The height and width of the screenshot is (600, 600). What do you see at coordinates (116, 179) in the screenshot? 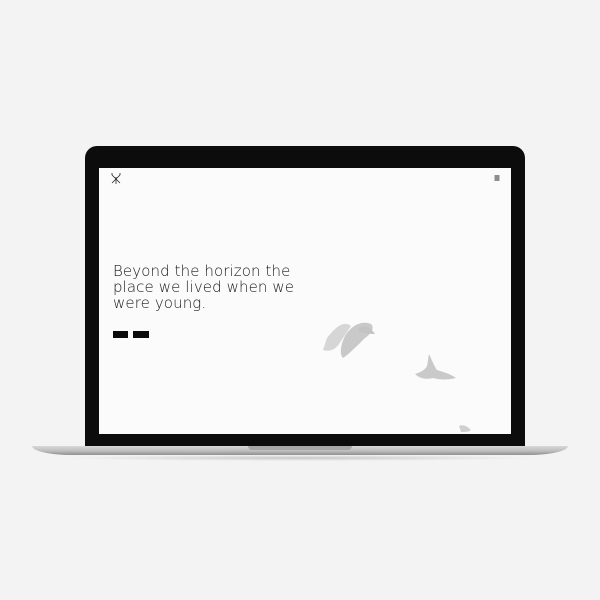
I see `crossed-arrows-logo-icon` at bounding box center [116, 179].